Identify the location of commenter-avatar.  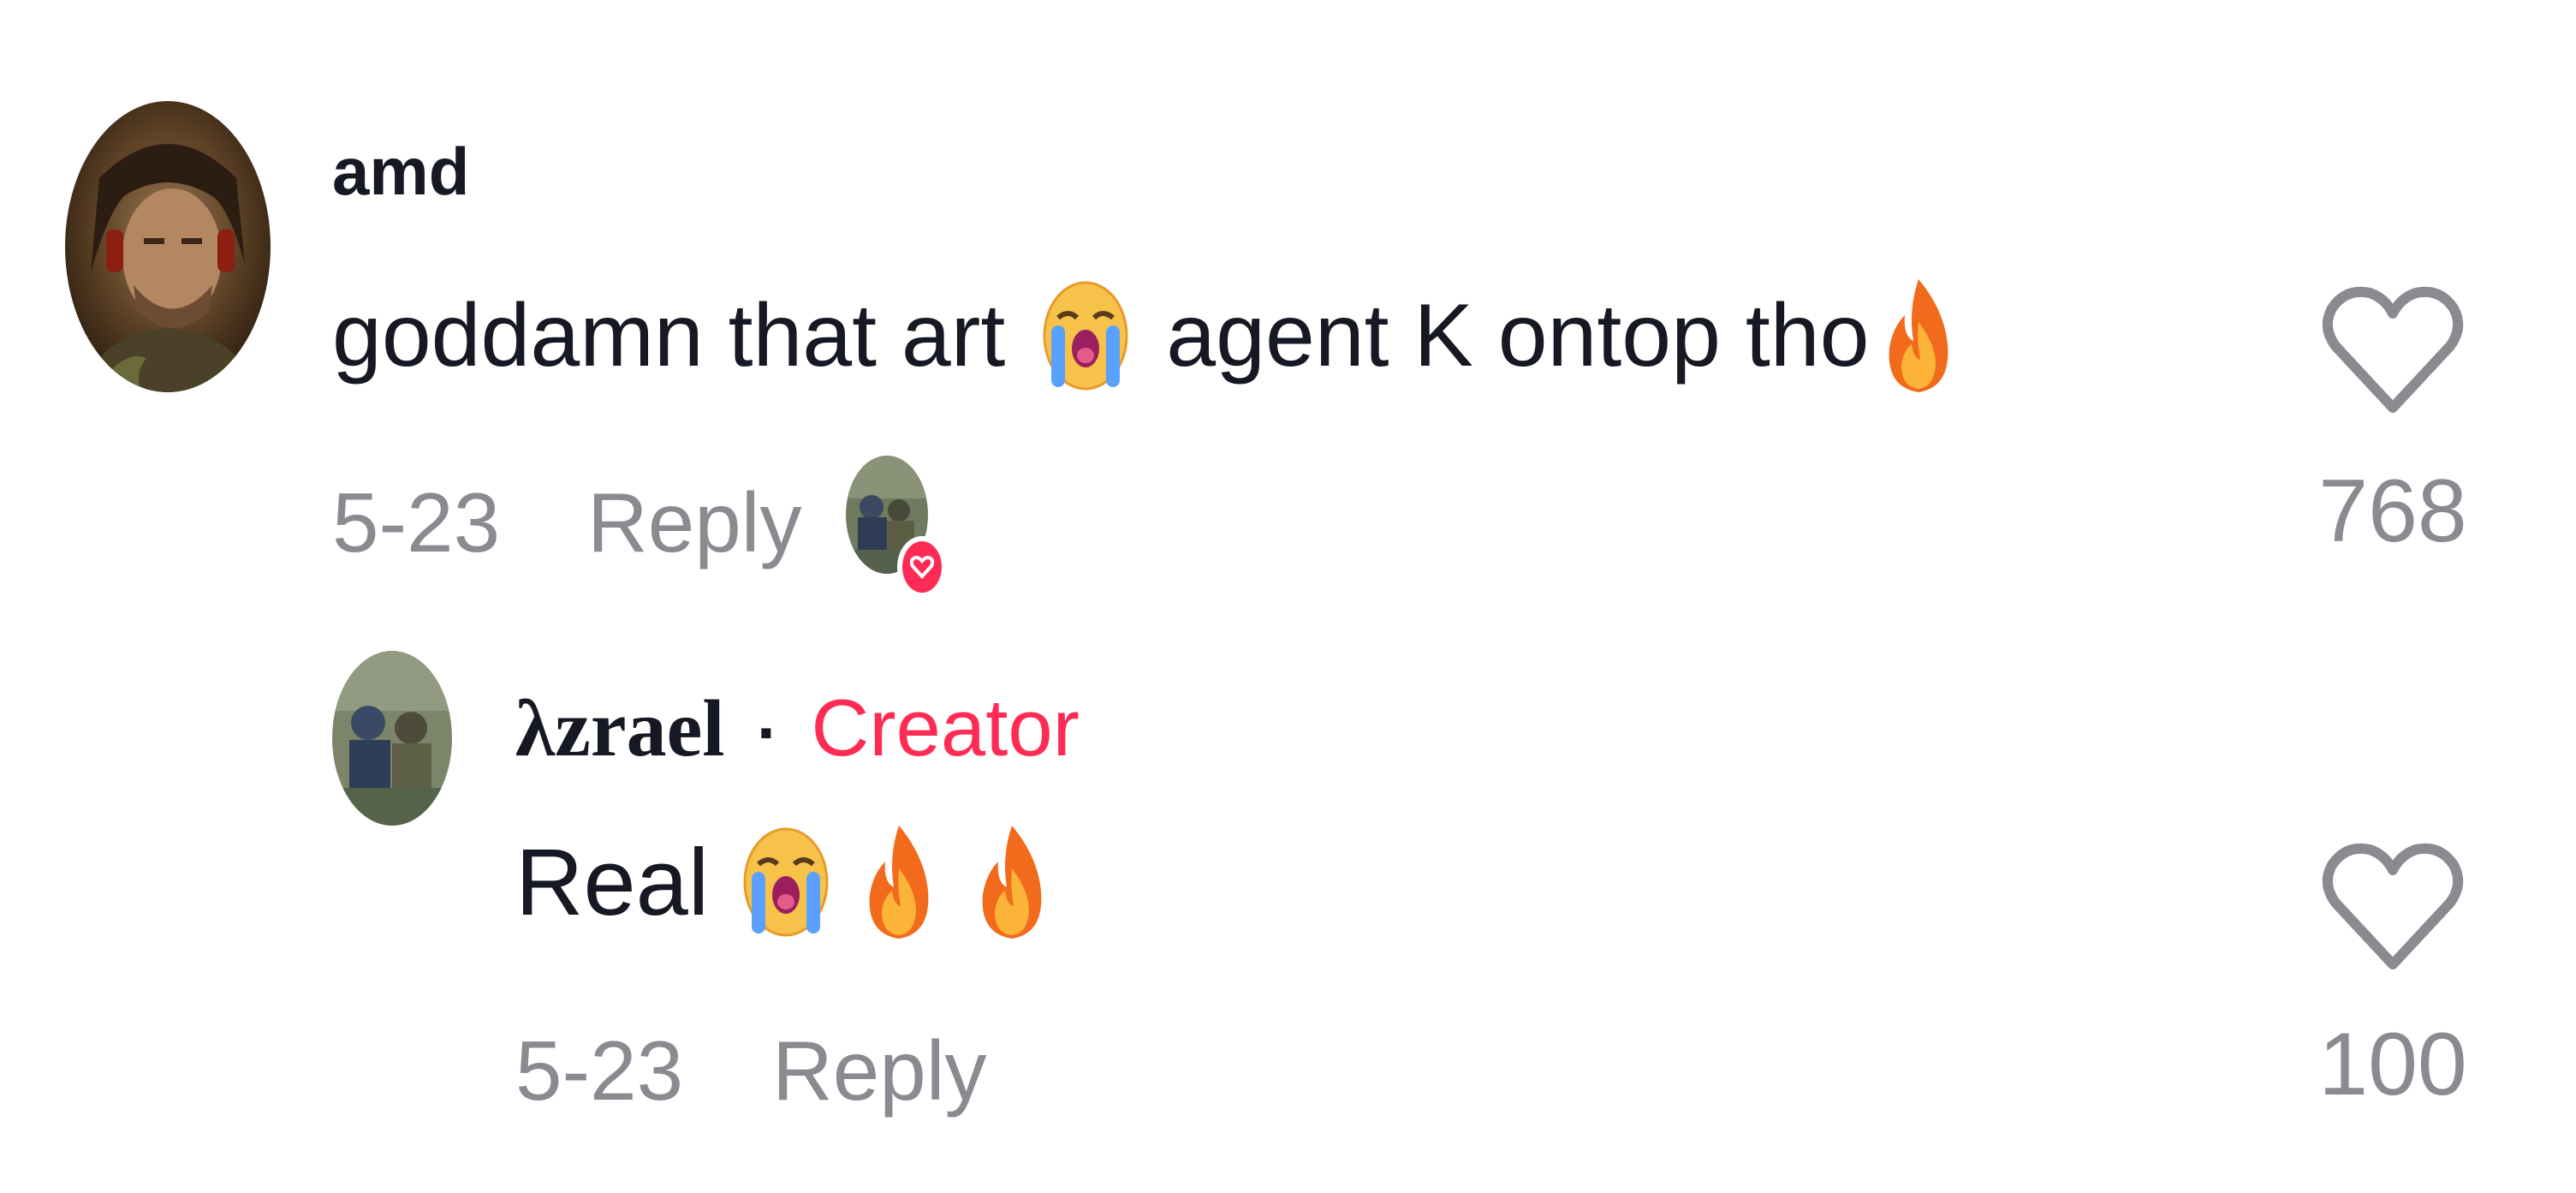
(168, 246).